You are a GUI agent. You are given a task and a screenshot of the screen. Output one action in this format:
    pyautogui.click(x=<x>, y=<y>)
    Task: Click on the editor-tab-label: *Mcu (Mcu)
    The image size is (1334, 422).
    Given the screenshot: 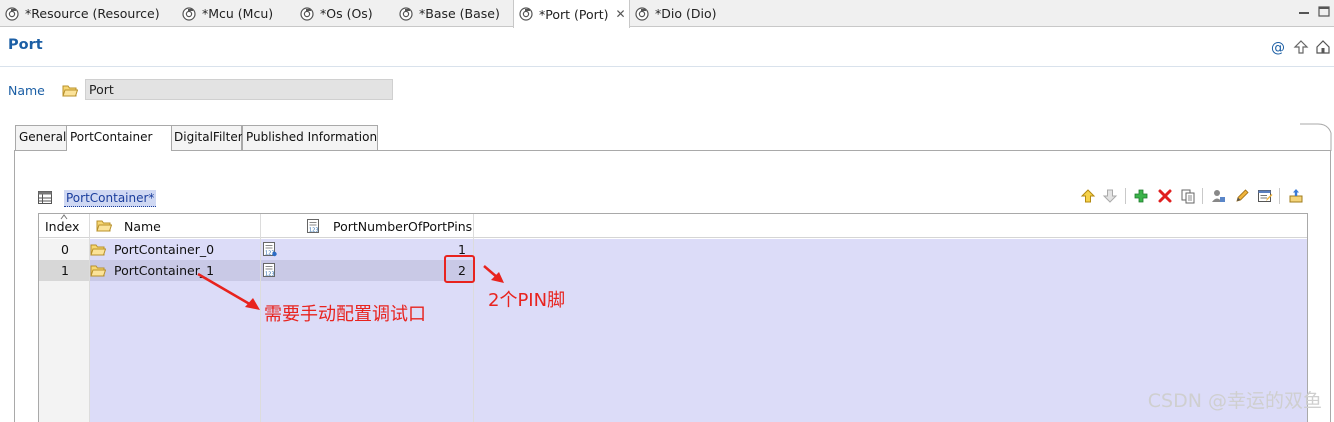 What is the action you would take?
    pyautogui.click(x=238, y=13)
    